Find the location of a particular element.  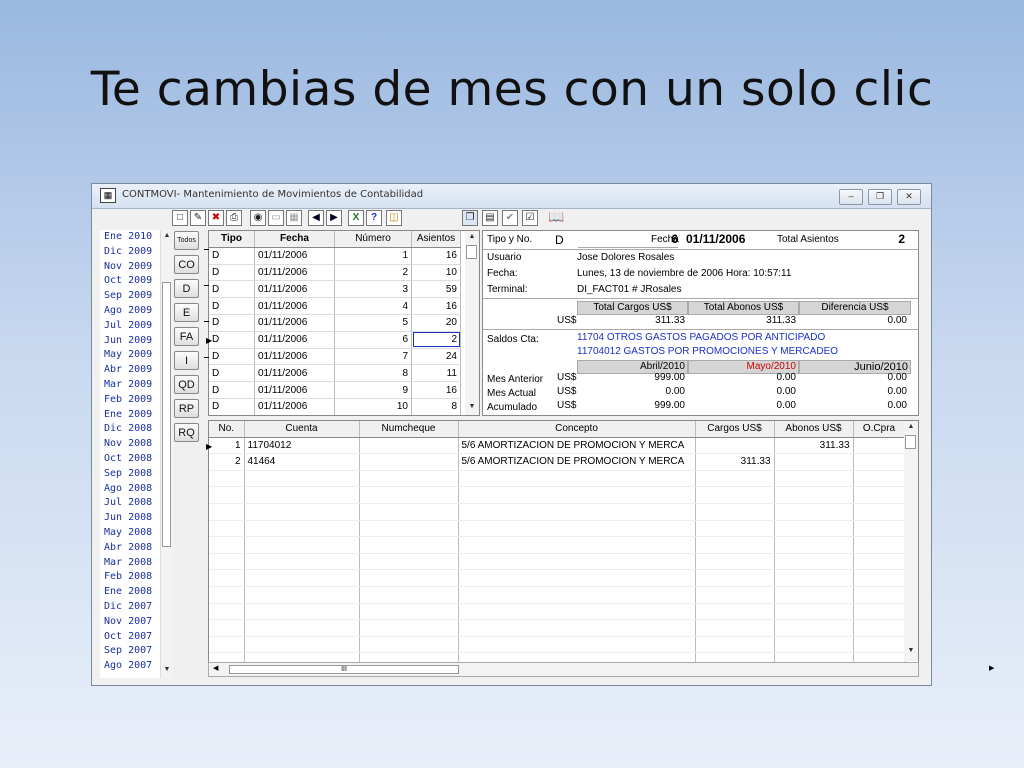

cell-asientos: 20 is located at coordinates (436, 323).